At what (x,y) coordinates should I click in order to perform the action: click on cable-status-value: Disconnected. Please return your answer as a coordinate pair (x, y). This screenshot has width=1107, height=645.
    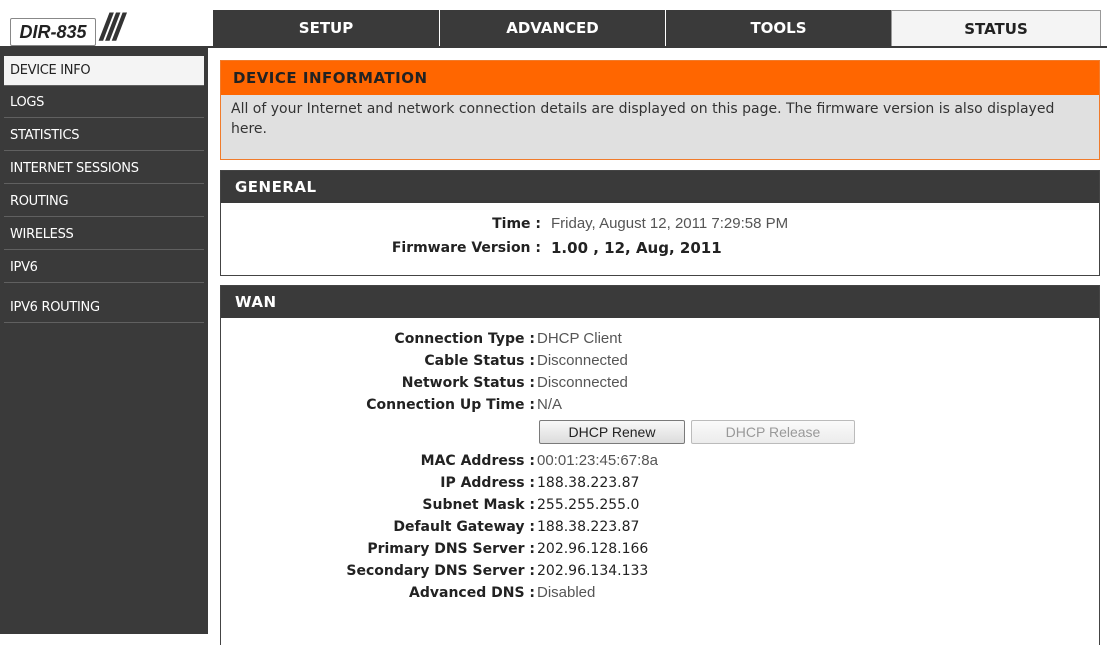
    Looking at the image, I should click on (582, 360).